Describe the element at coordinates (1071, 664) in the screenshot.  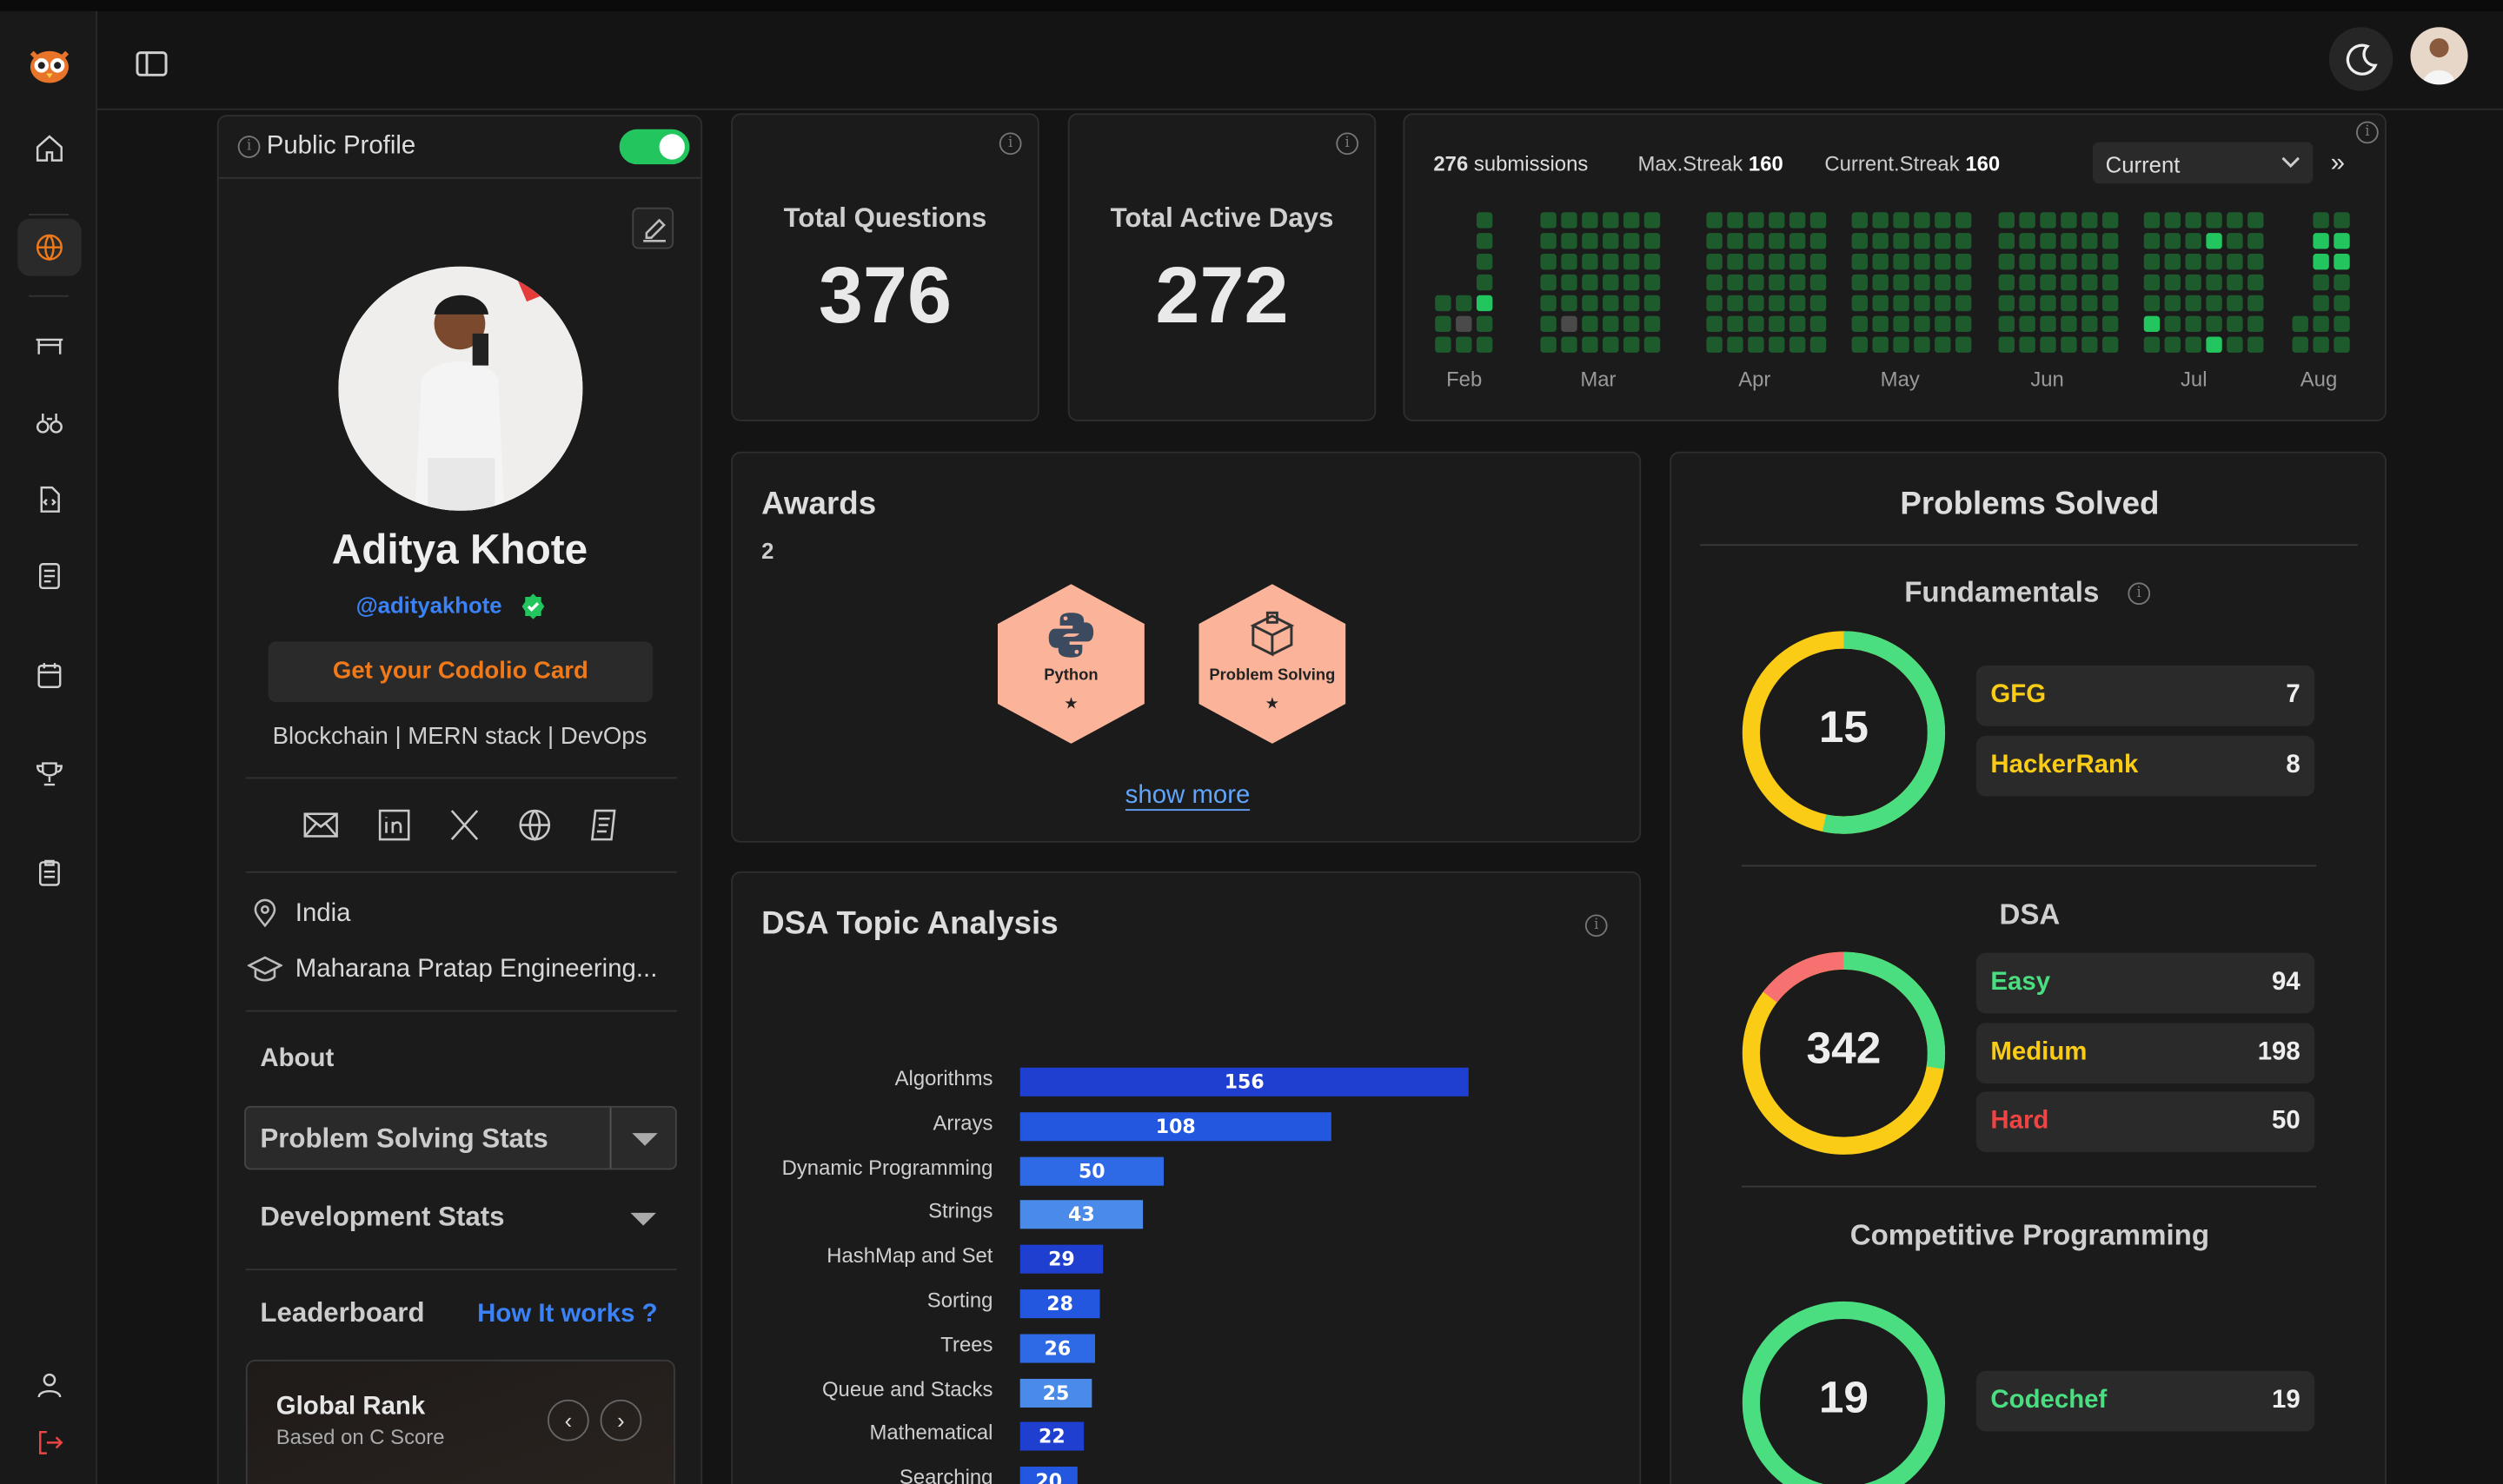
I see `python-badge: Python ★` at that location.